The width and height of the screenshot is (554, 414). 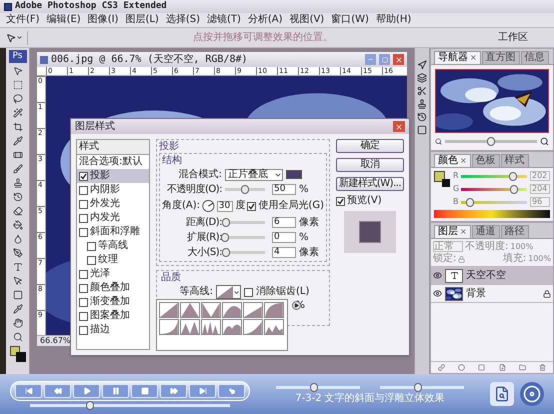 What do you see at coordinates (225, 206) in the screenshot?
I see `angle-field: 30` at bounding box center [225, 206].